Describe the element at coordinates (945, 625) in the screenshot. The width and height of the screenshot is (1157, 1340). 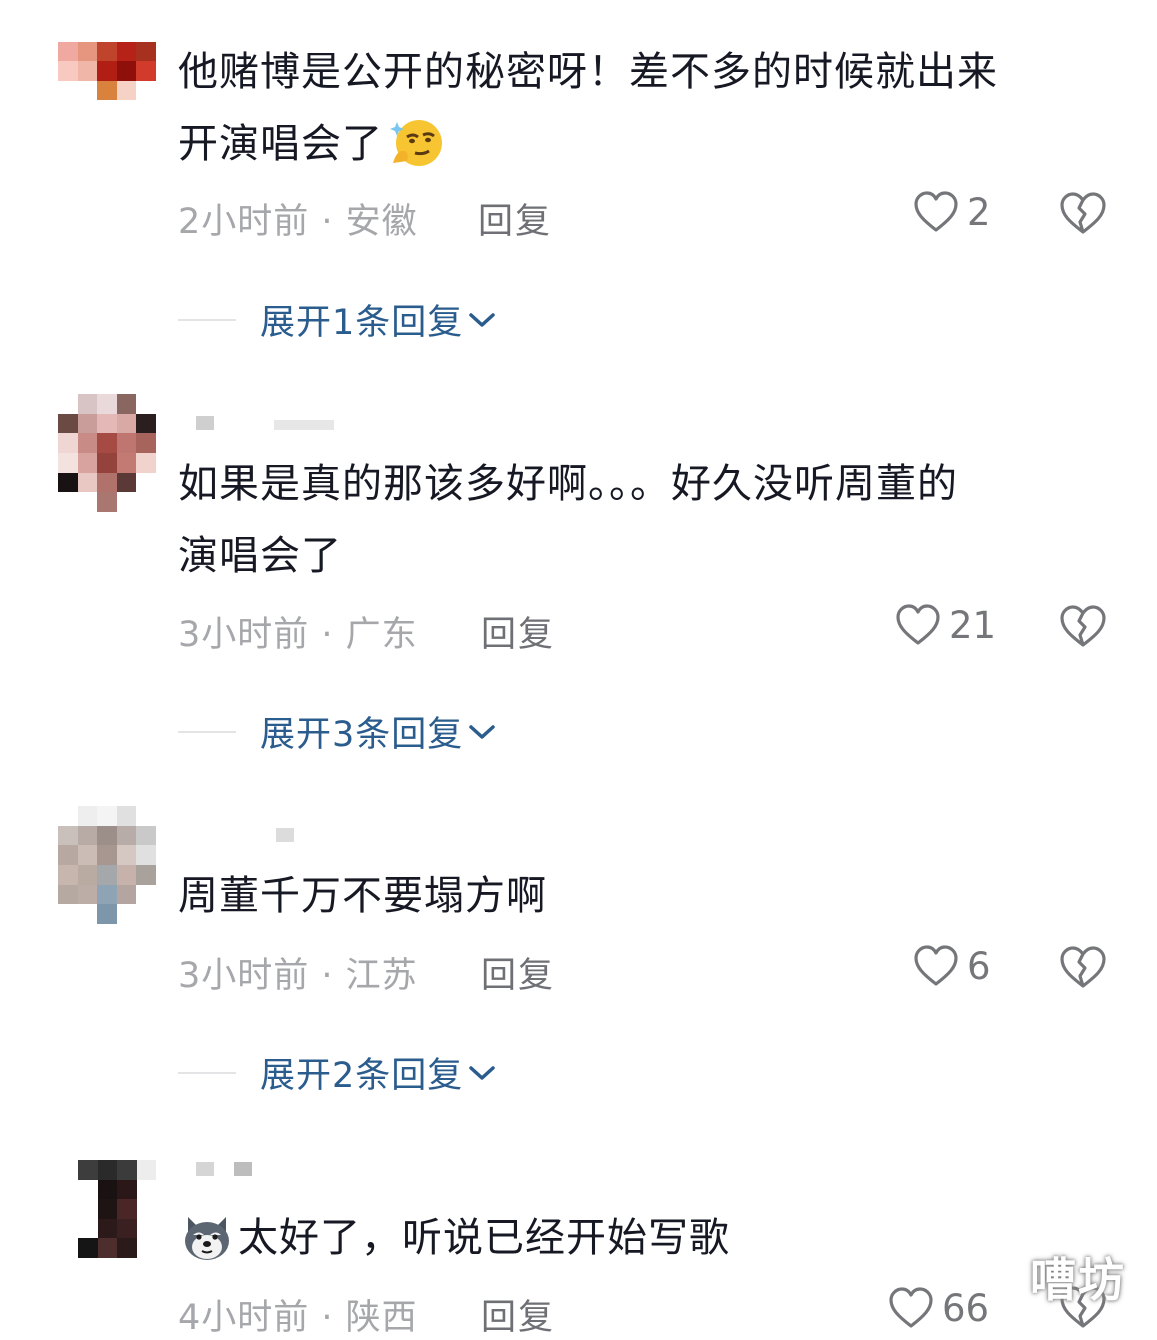
I see `like-button: 21` at that location.